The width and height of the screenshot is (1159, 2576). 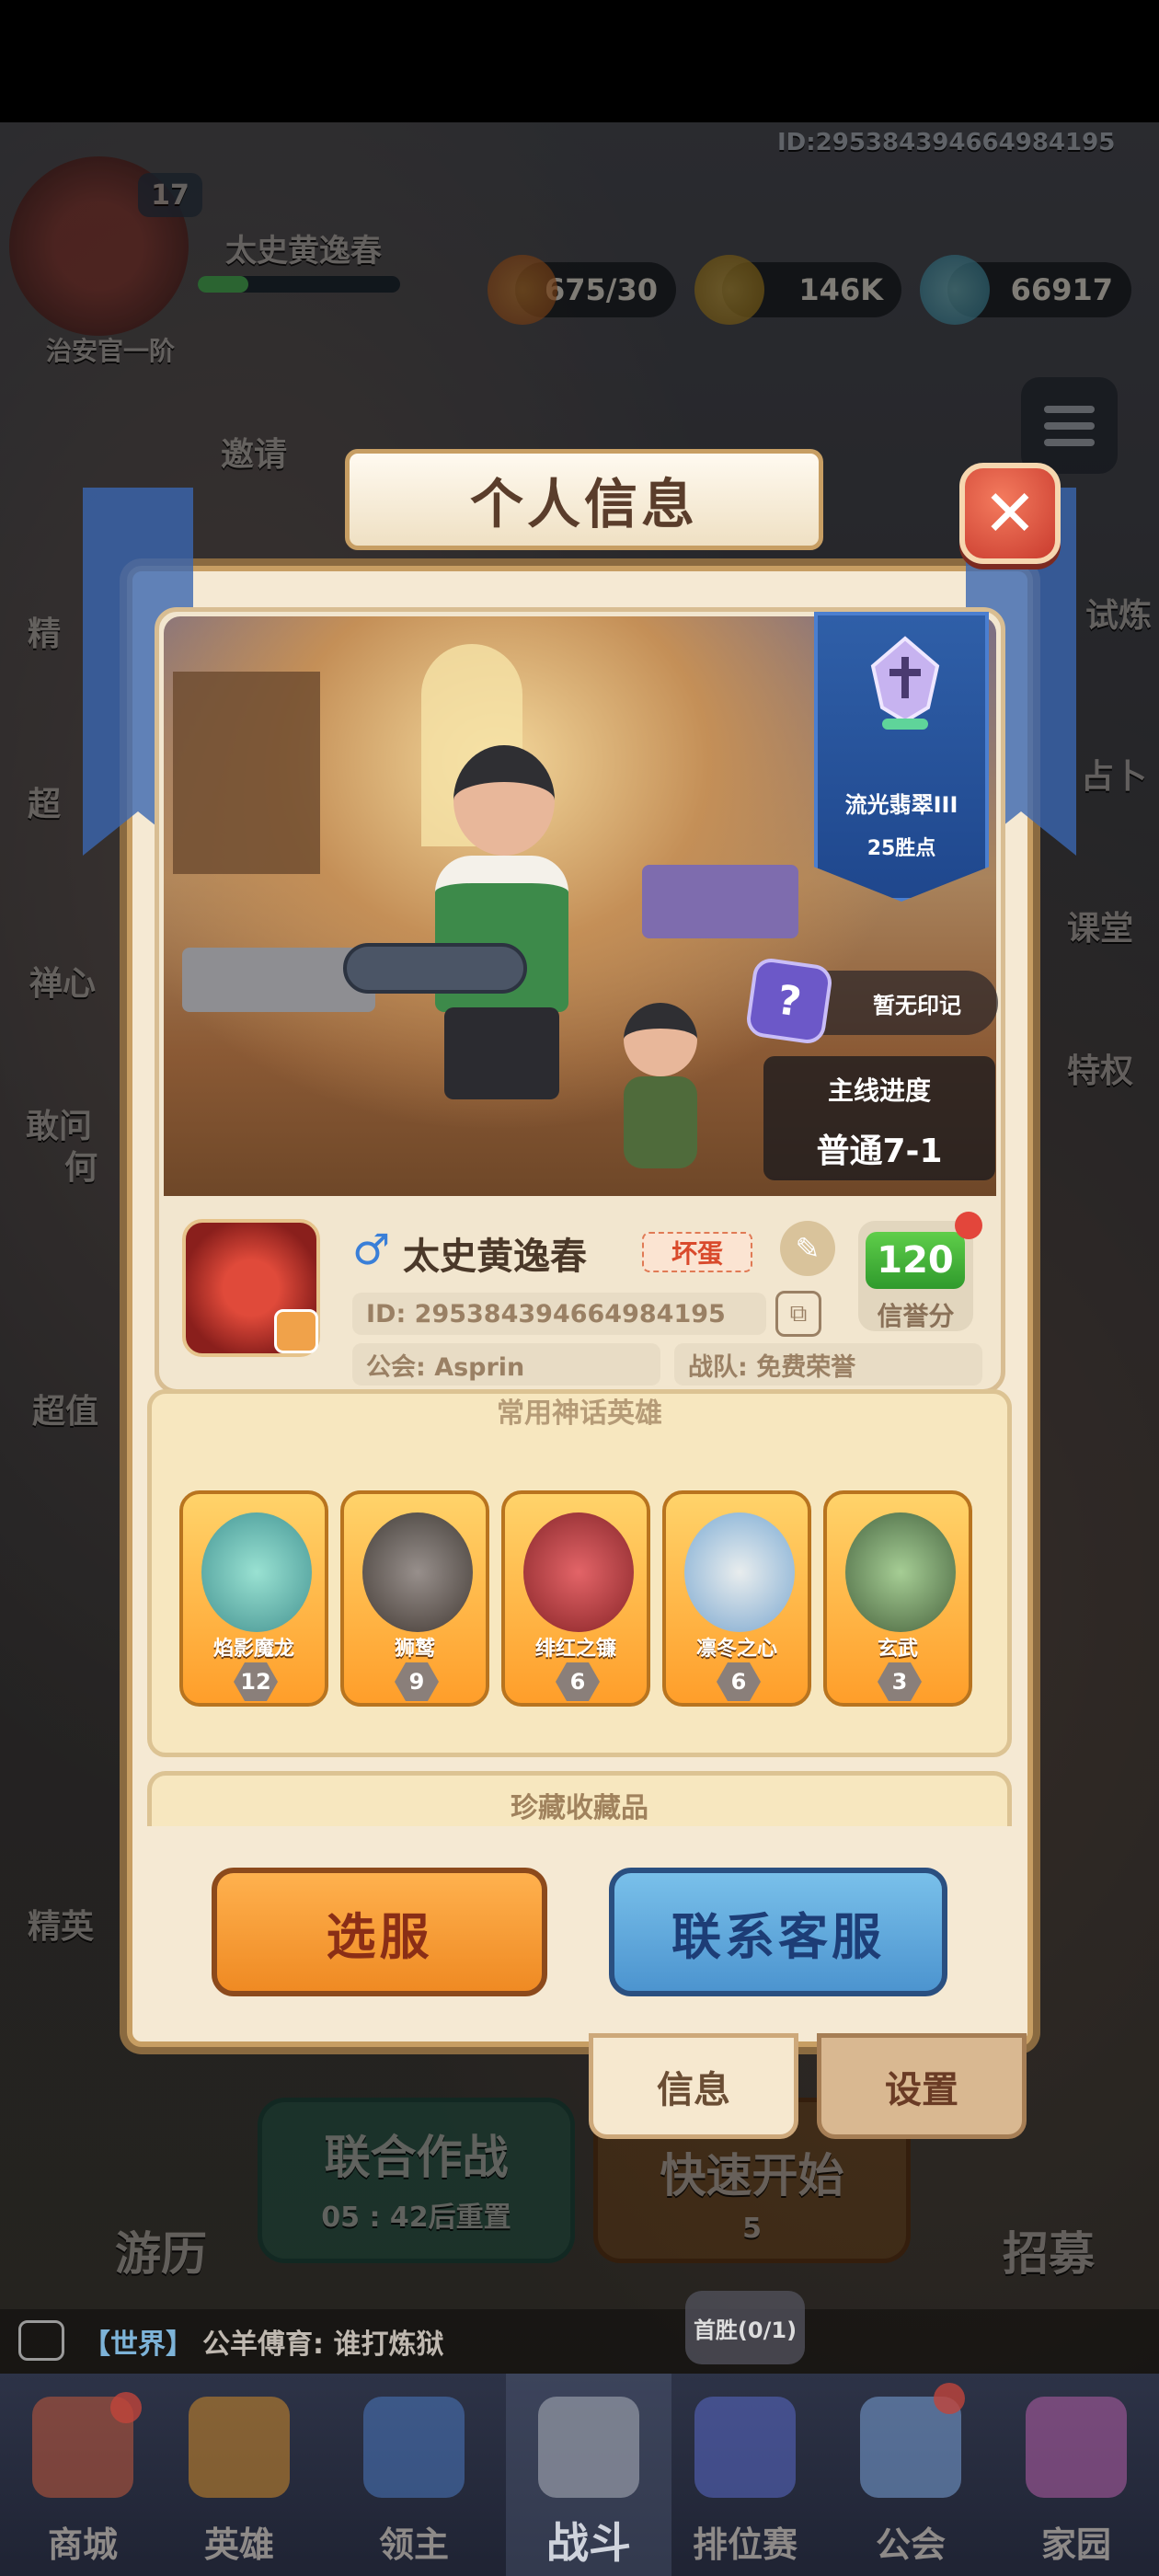 I want to click on player-name: 太史黄逸春, so click(x=495, y=1257).